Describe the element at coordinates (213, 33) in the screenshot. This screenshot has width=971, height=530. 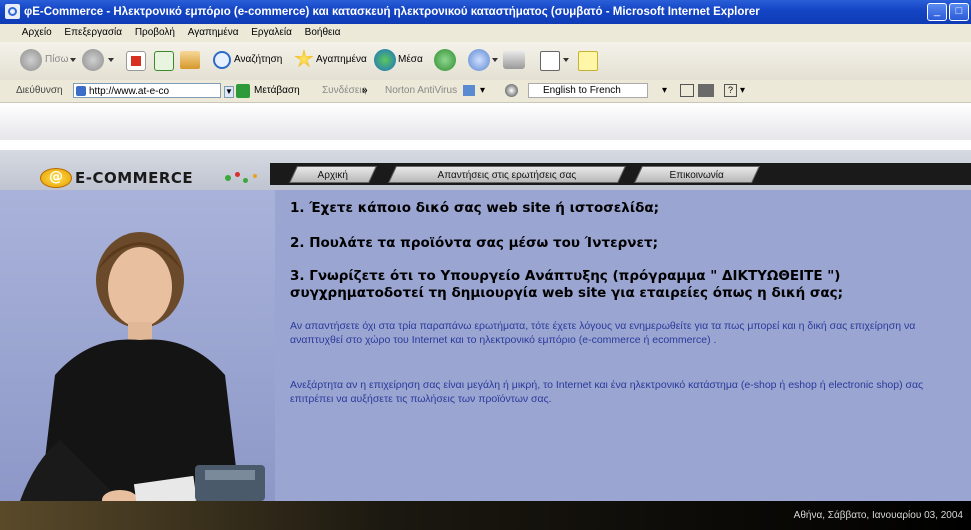
I see `menu-item-favorites: Αγαπημένα` at that location.